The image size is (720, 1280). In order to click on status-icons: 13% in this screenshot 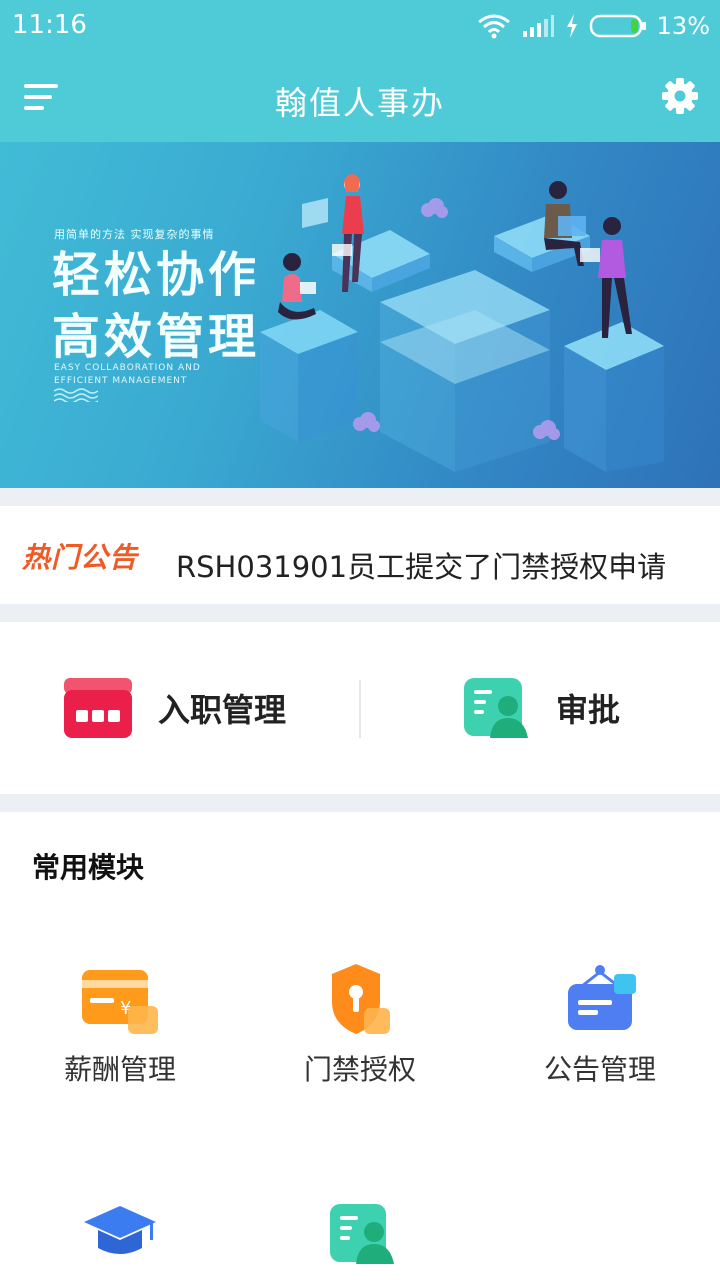, I will do `click(593, 26)`.